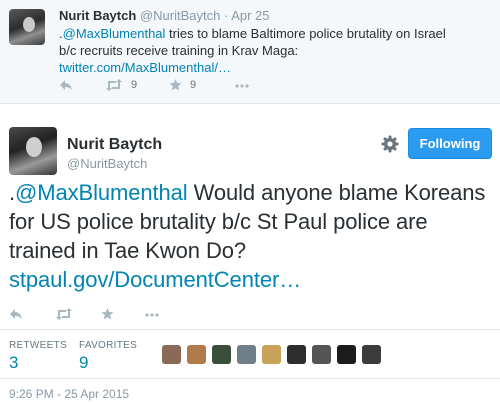 The width and height of the screenshot is (500, 405). What do you see at coordinates (390, 144) in the screenshot?
I see `gear-icon` at bounding box center [390, 144].